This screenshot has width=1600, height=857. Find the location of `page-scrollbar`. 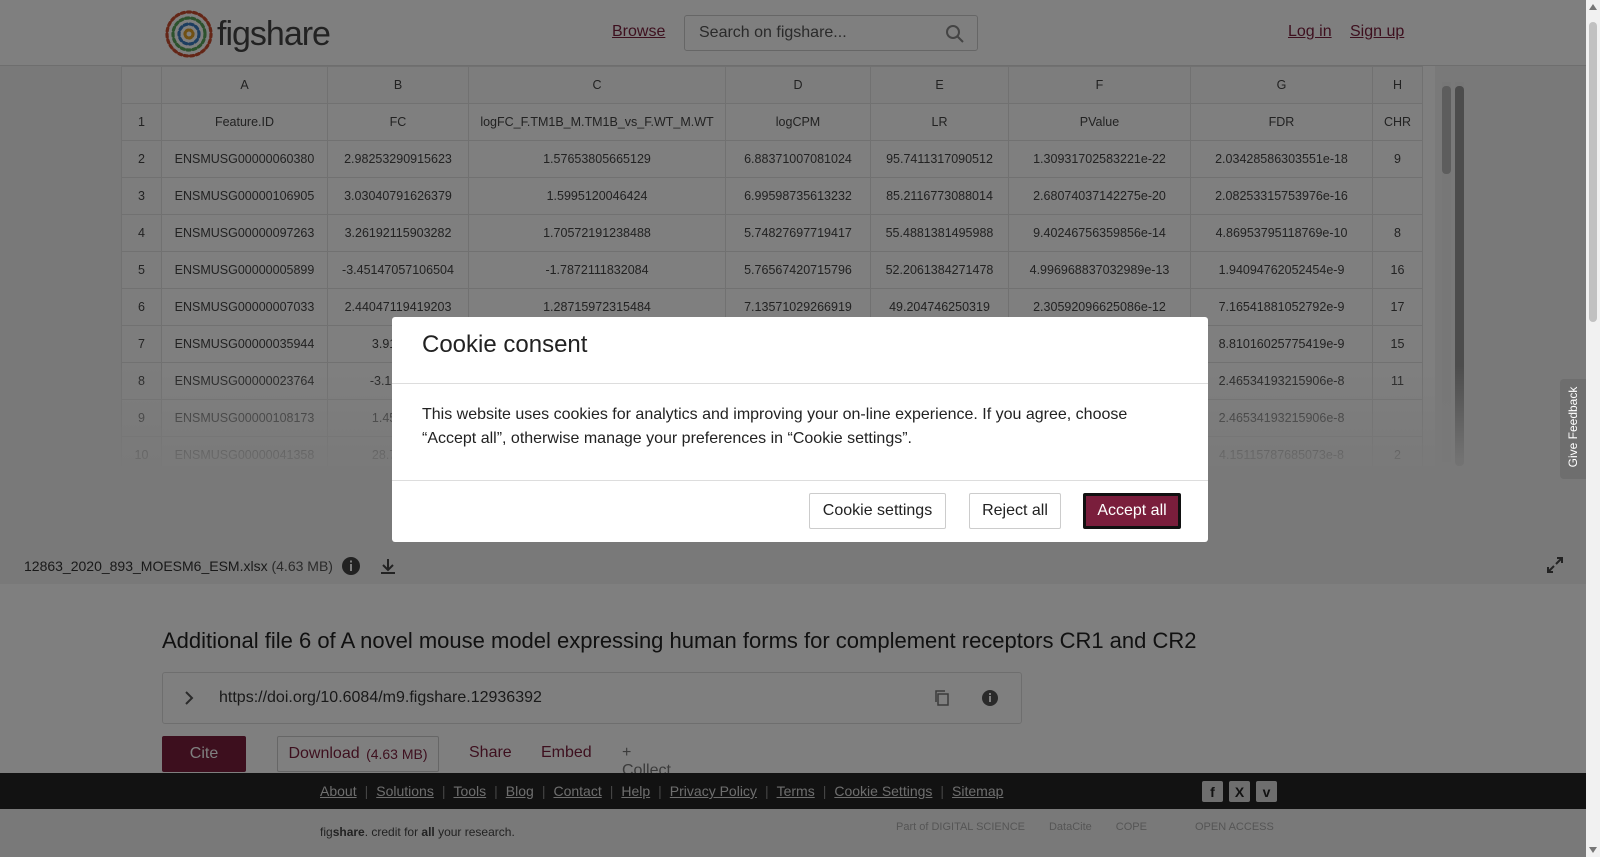

page-scrollbar is located at coordinates (1593, 428).